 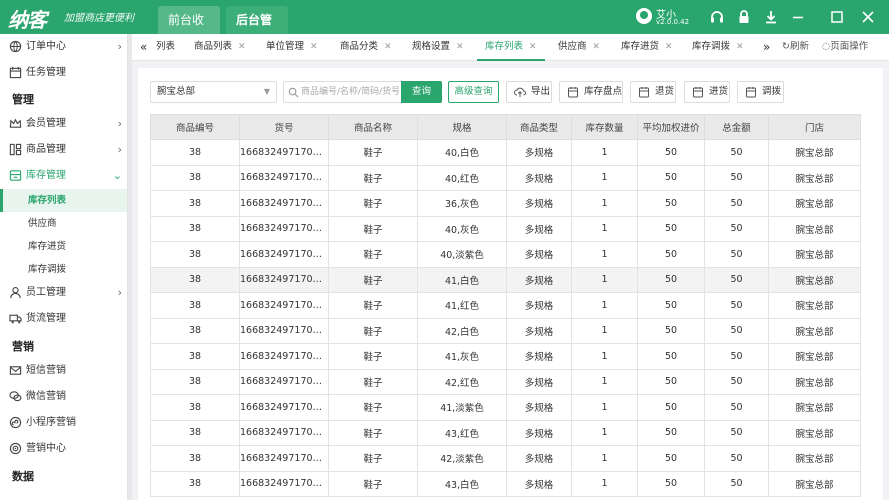 I want to click on table-row: 38 16683249717030... 鞋子 36,灰色 多规格 1 50 50 腕宝总部, so click(x=505, y=203).